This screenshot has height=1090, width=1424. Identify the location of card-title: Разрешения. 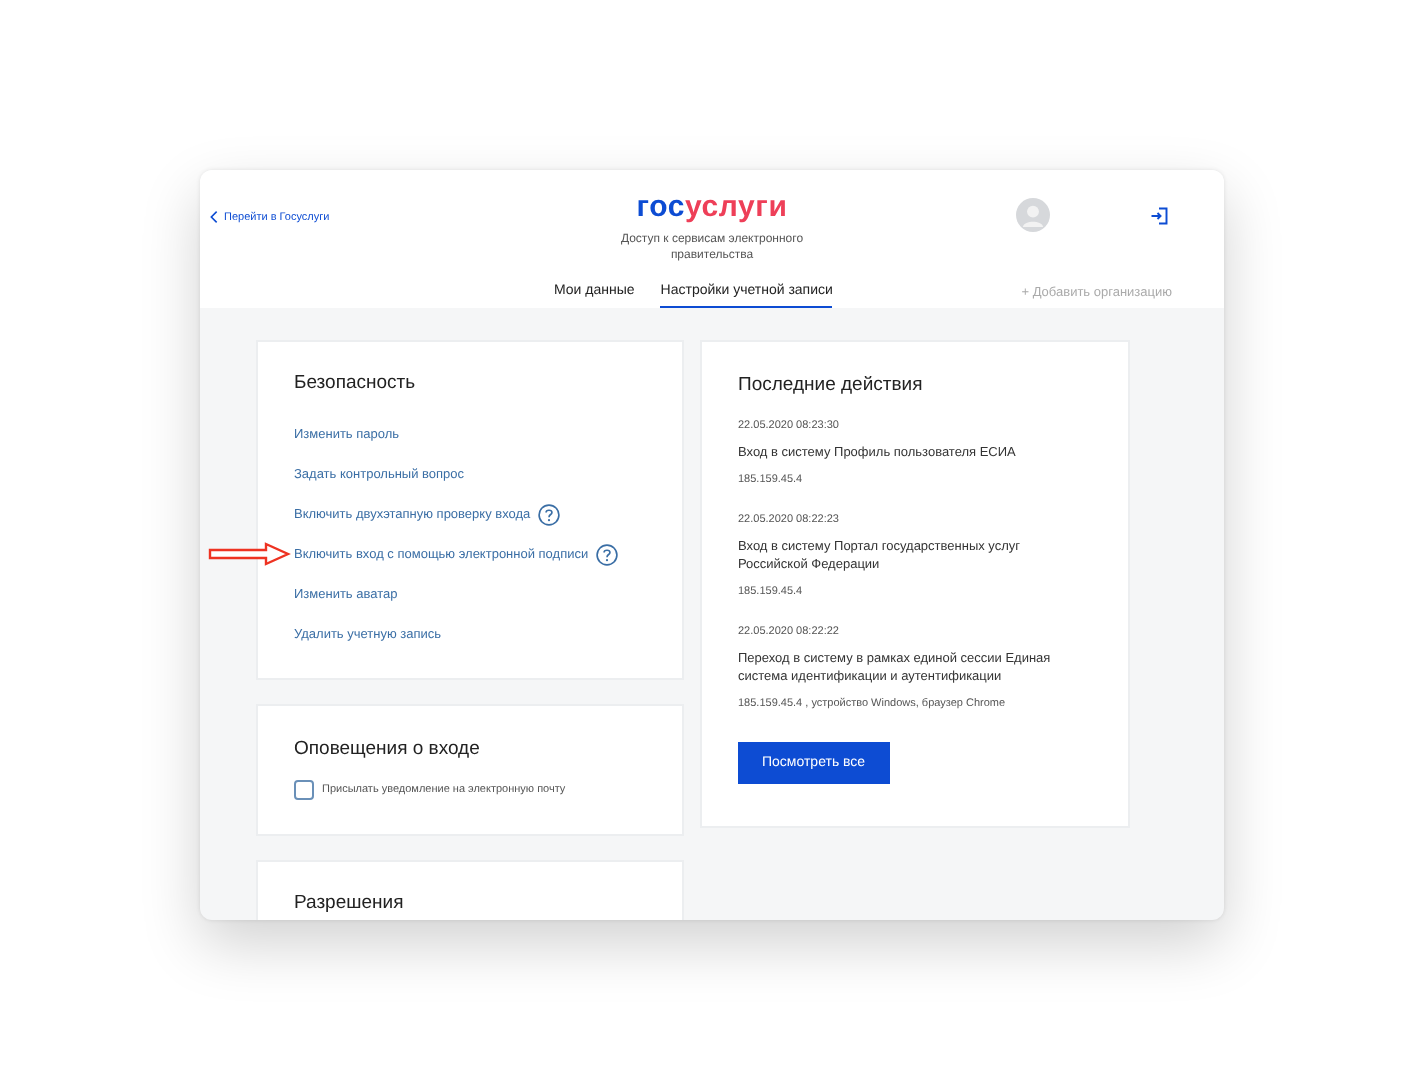
(350, 903).